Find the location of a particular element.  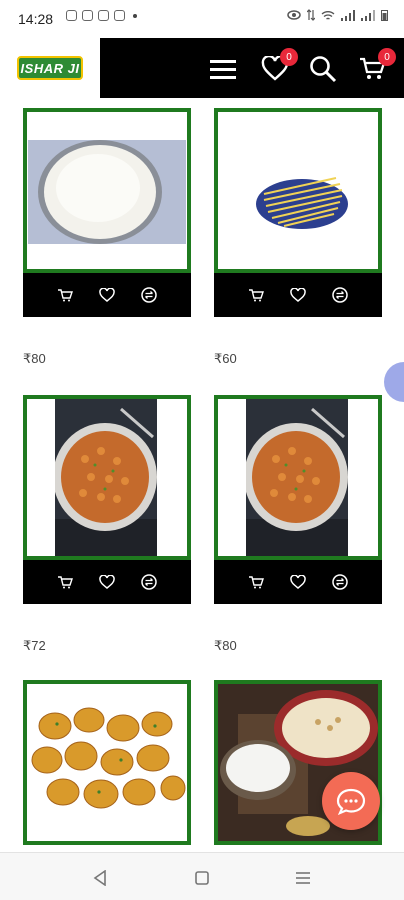

recents-button is located at coordinates (303, 878).